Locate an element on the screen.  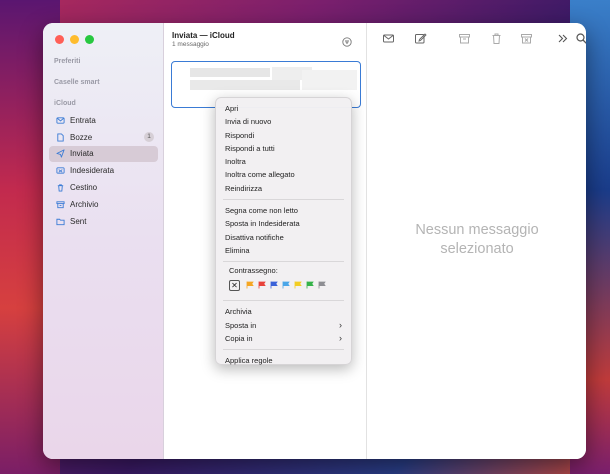
menu-item-send-again: Invia di nuovo is located at coordinates (283, 121).